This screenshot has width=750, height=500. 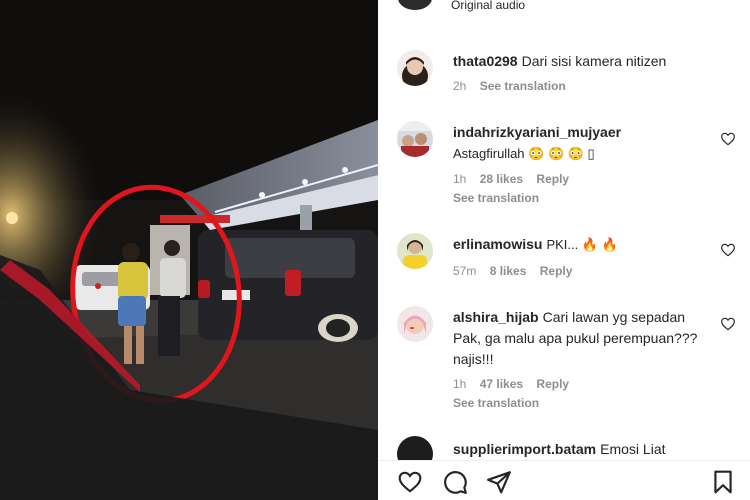 I want to click on share-button, so click(x=499, y=482).